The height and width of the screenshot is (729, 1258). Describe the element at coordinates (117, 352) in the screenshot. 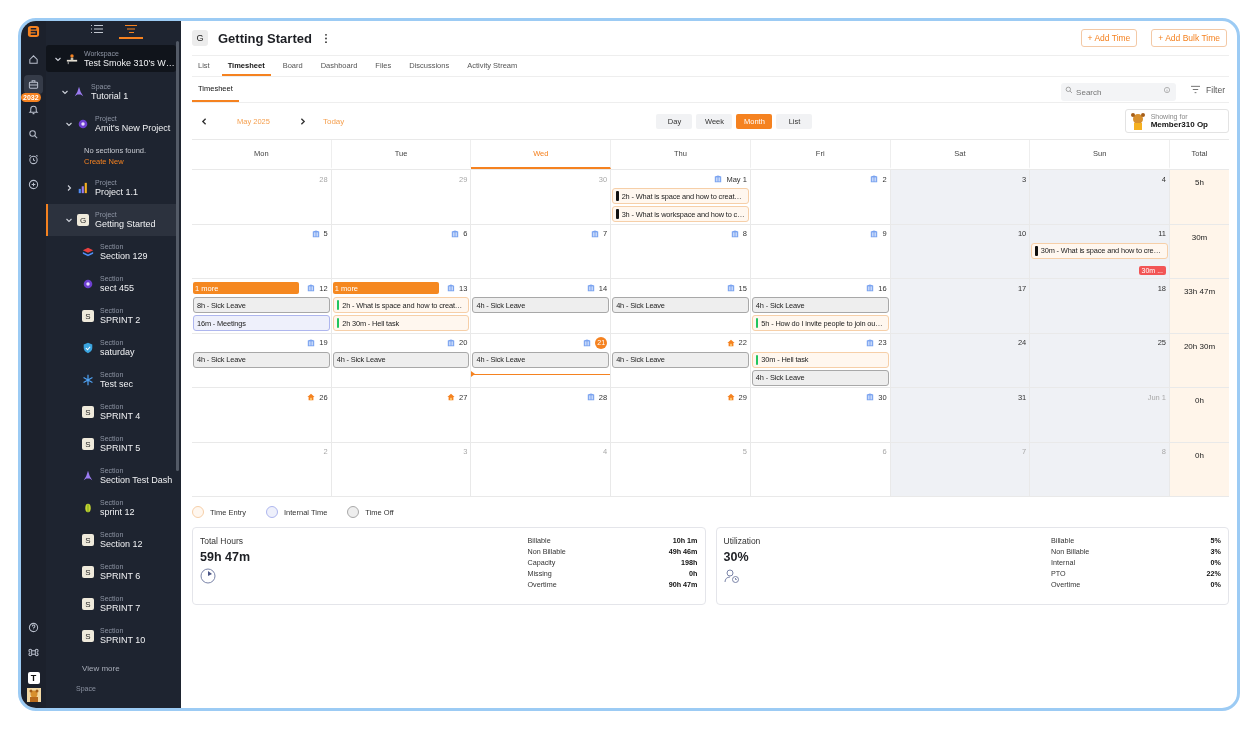

I see `item-name: saturday` at that location.